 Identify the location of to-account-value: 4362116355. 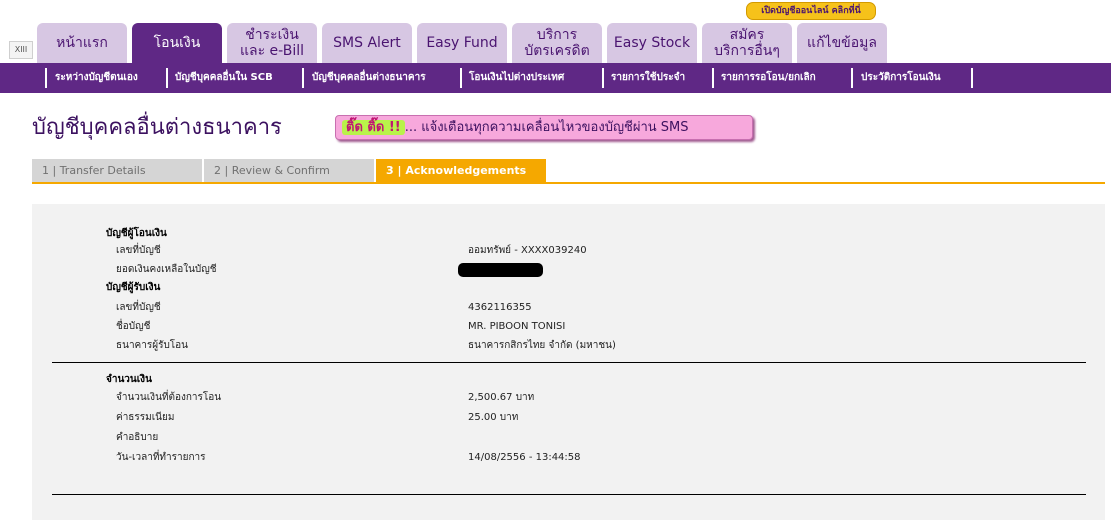
(500, 307).